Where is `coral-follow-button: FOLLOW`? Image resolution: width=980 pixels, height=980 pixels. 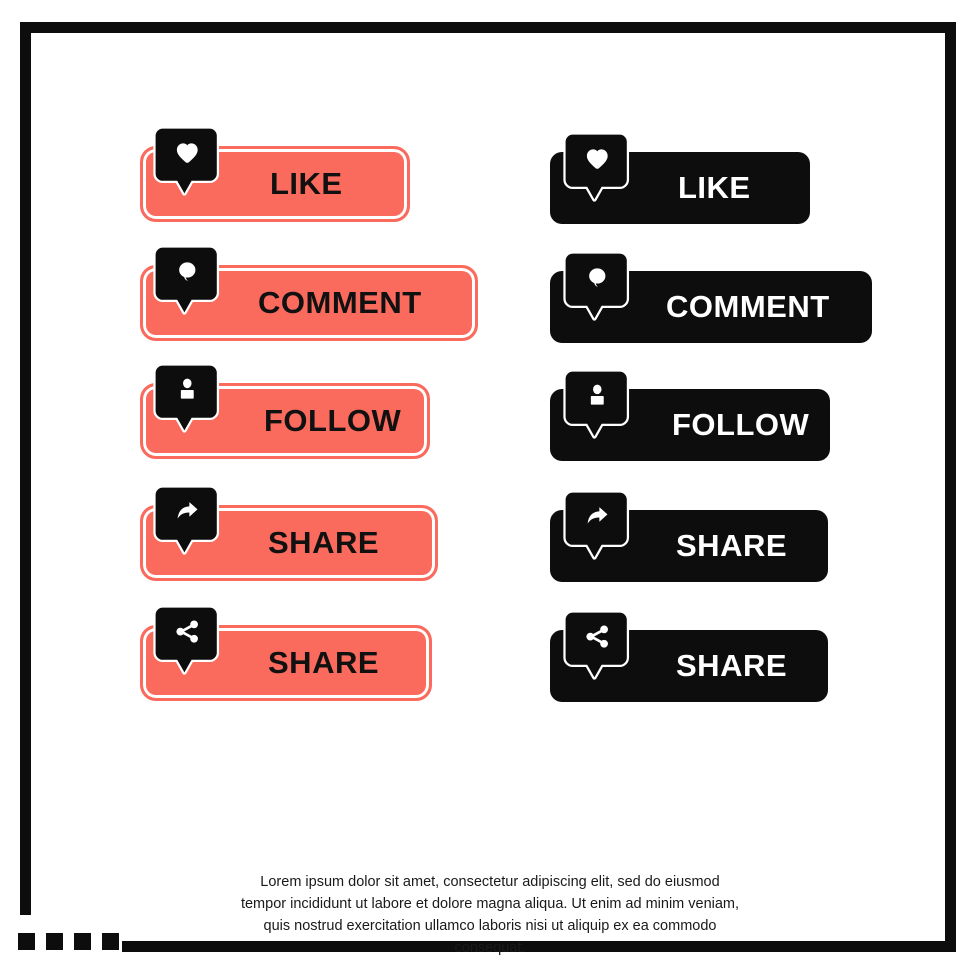 coral-follow-button: FOLLOW is located at coordinates (285, 411).